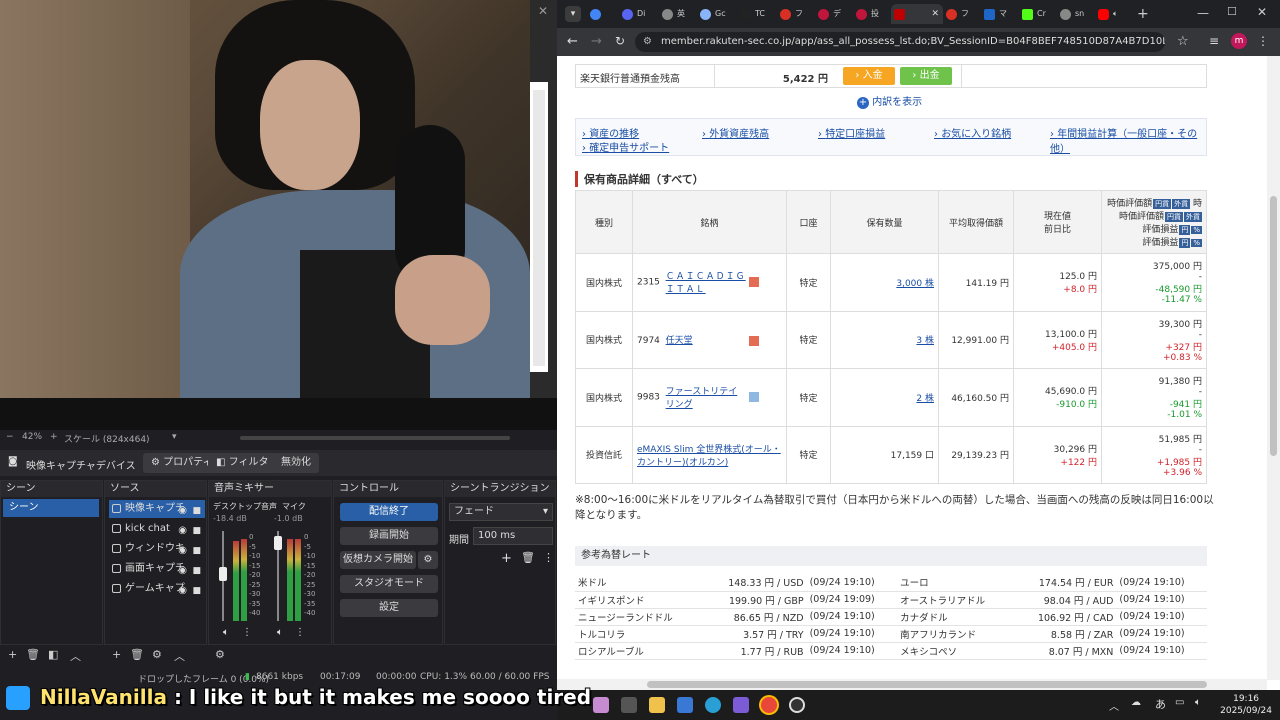  Describe the element at coordinates (832, 14) in the screenshot. I see `tab: デ` at that location.